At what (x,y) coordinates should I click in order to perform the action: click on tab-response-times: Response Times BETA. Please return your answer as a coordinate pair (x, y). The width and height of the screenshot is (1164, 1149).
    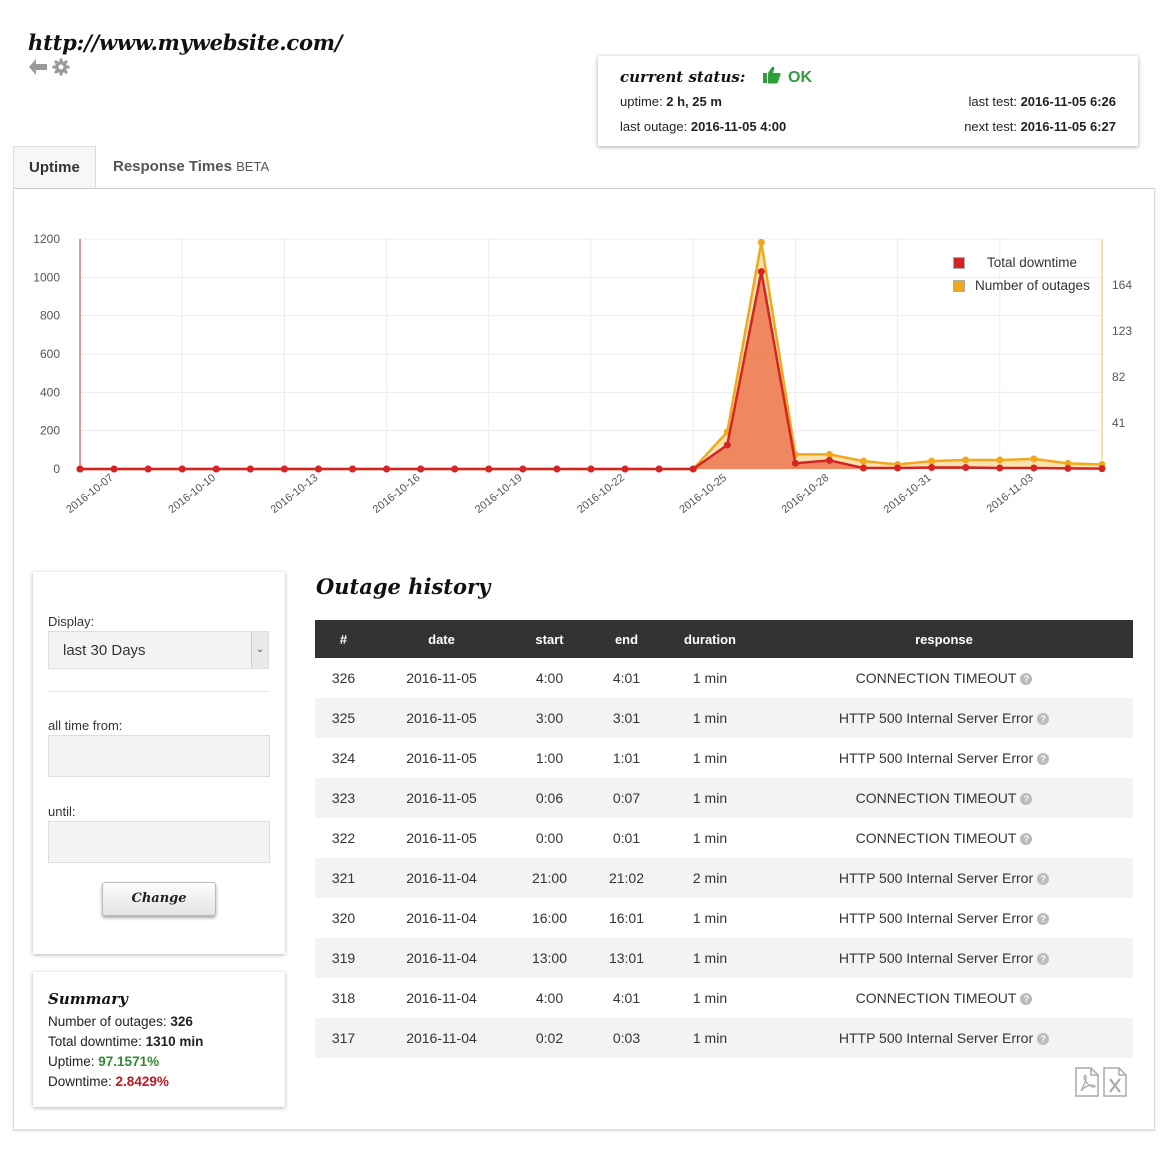
    Looking at the image, I should click on (191, 167).